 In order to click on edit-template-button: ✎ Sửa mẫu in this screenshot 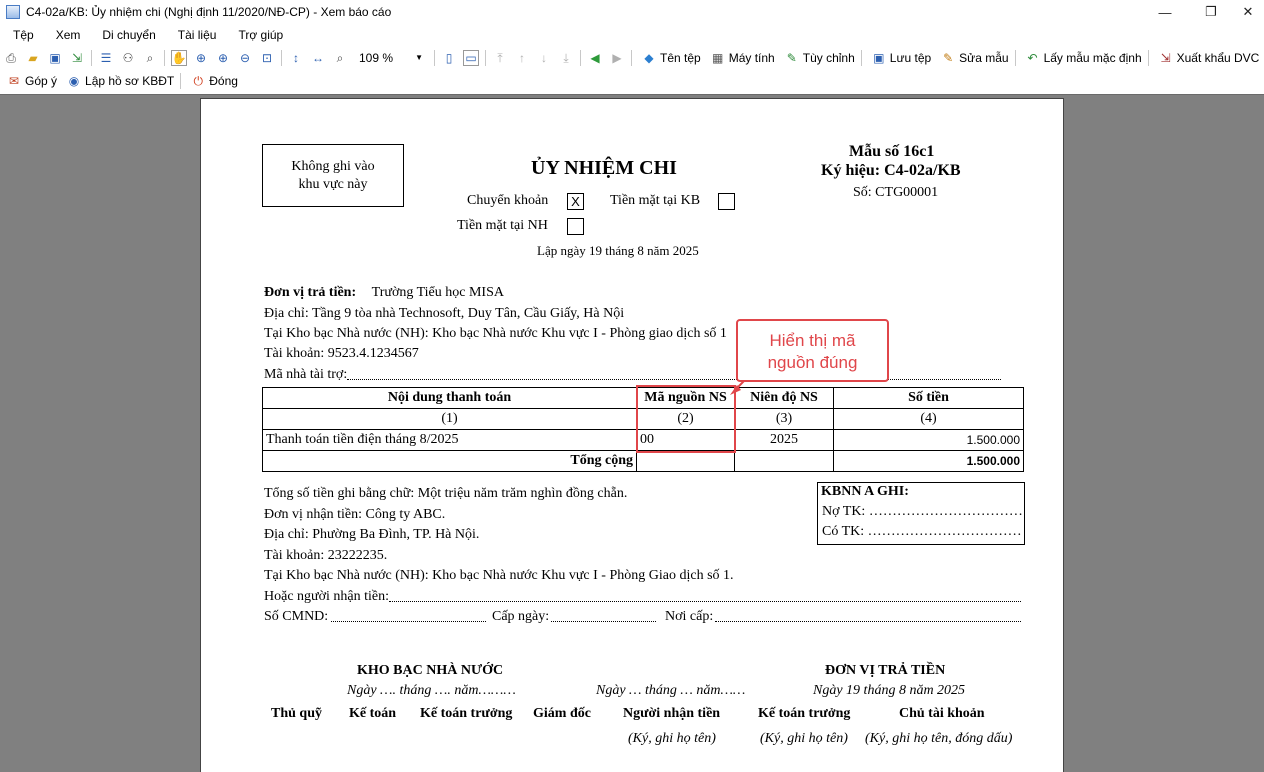, I will do `click(972, 58)`.